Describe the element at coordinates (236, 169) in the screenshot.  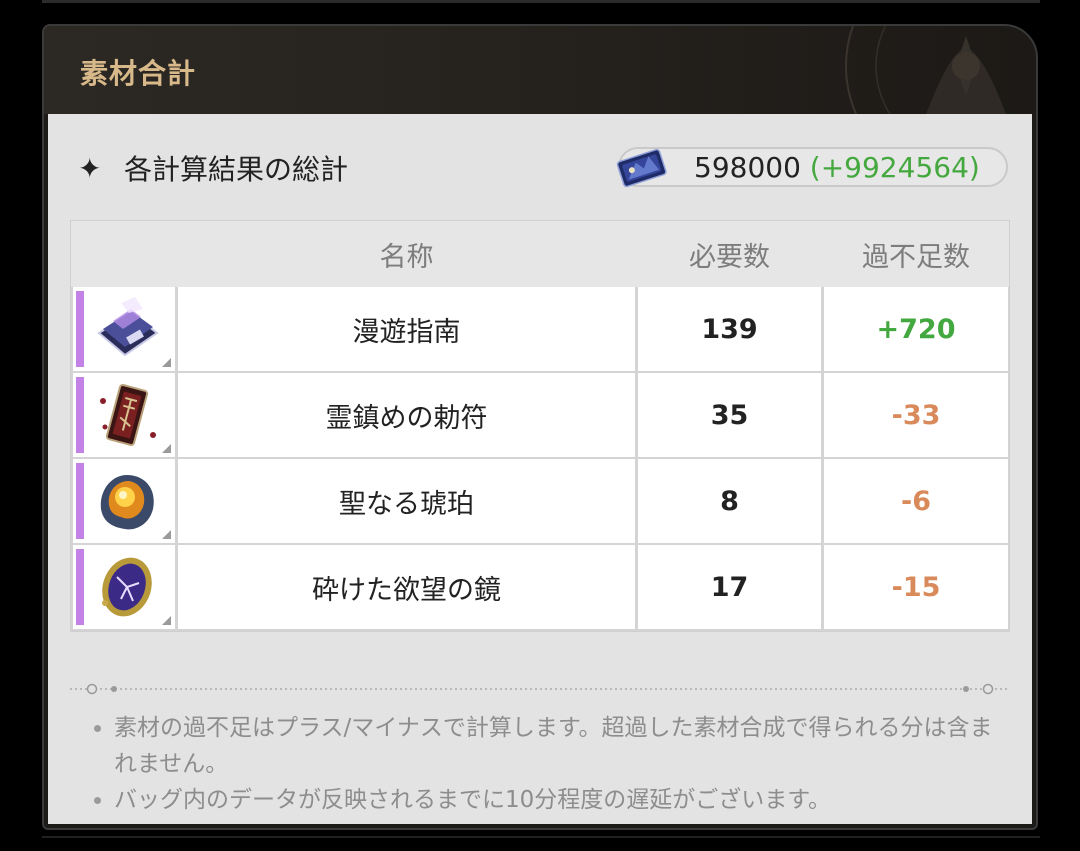
I see `summary-title: 各計算結果の総計` at that location.